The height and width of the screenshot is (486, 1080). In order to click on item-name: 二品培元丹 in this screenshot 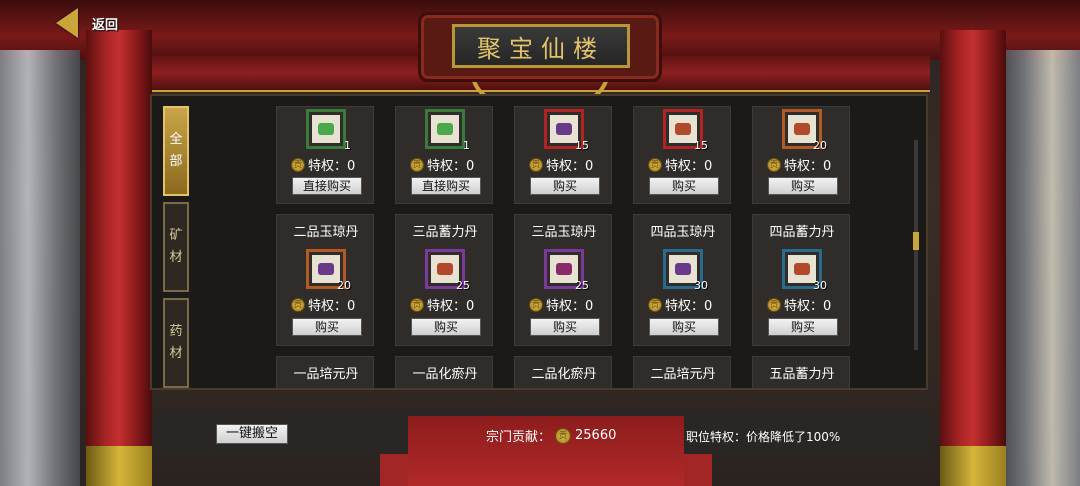, I will do `click(683, 374)`.